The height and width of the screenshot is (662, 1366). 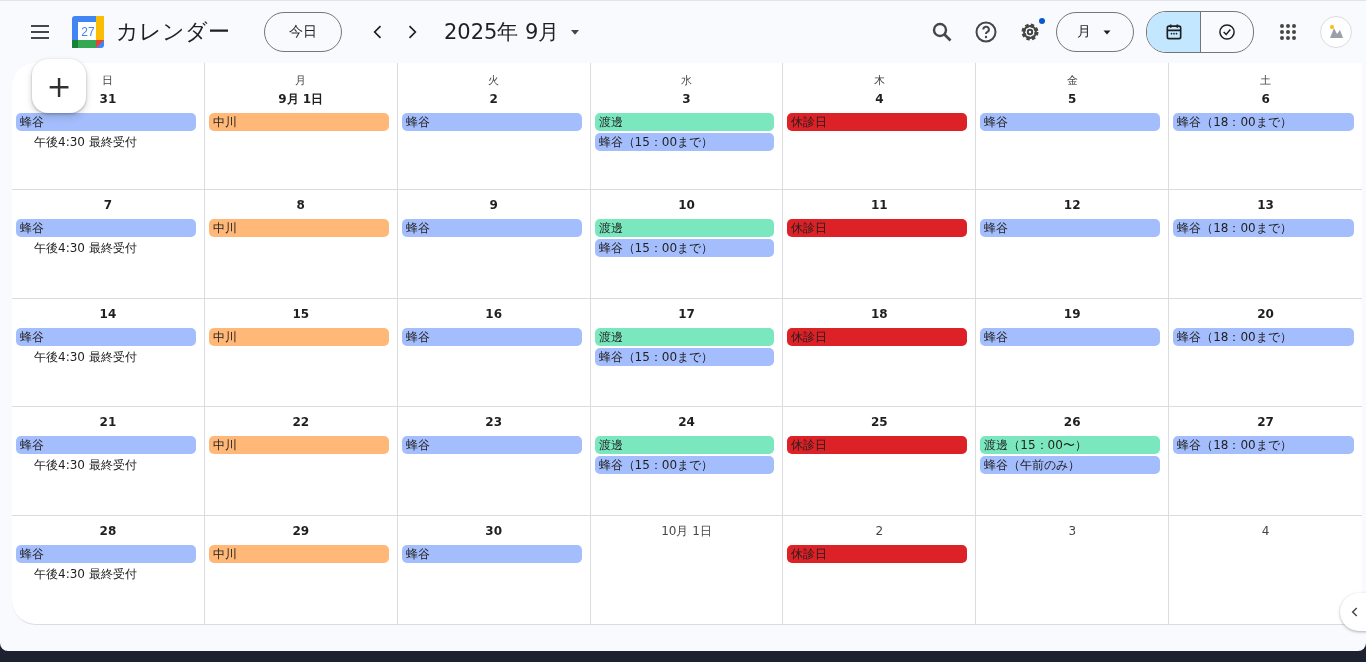 I want to click on date-number: 19, so click(x=1072, y=314).